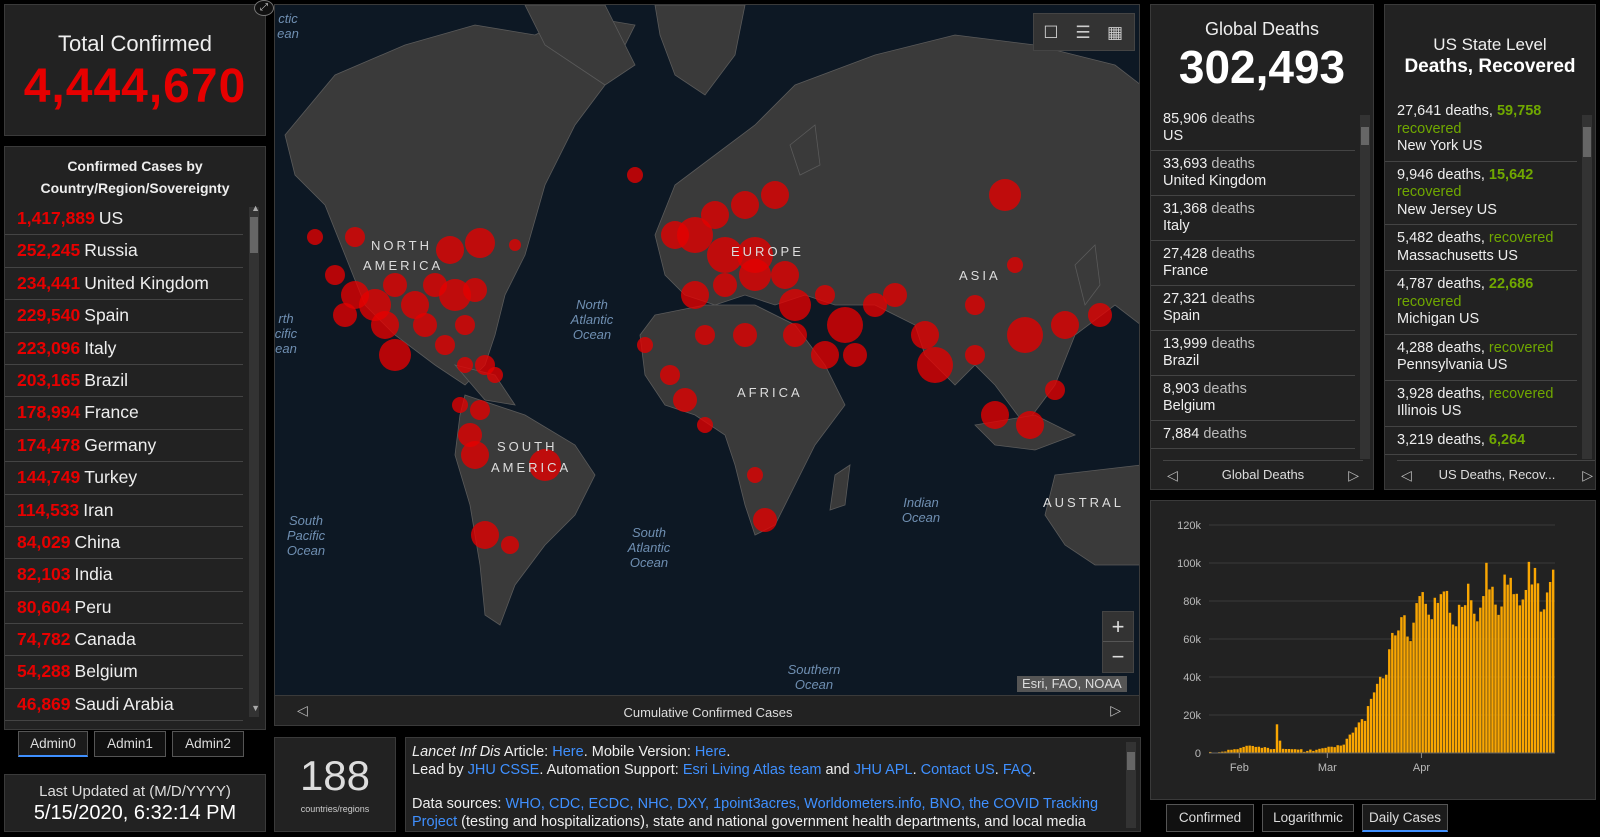  What do you see at coordinates (567, 752) in the screenshot?
I see `article-link: Here` at bounding box center [567, 752].